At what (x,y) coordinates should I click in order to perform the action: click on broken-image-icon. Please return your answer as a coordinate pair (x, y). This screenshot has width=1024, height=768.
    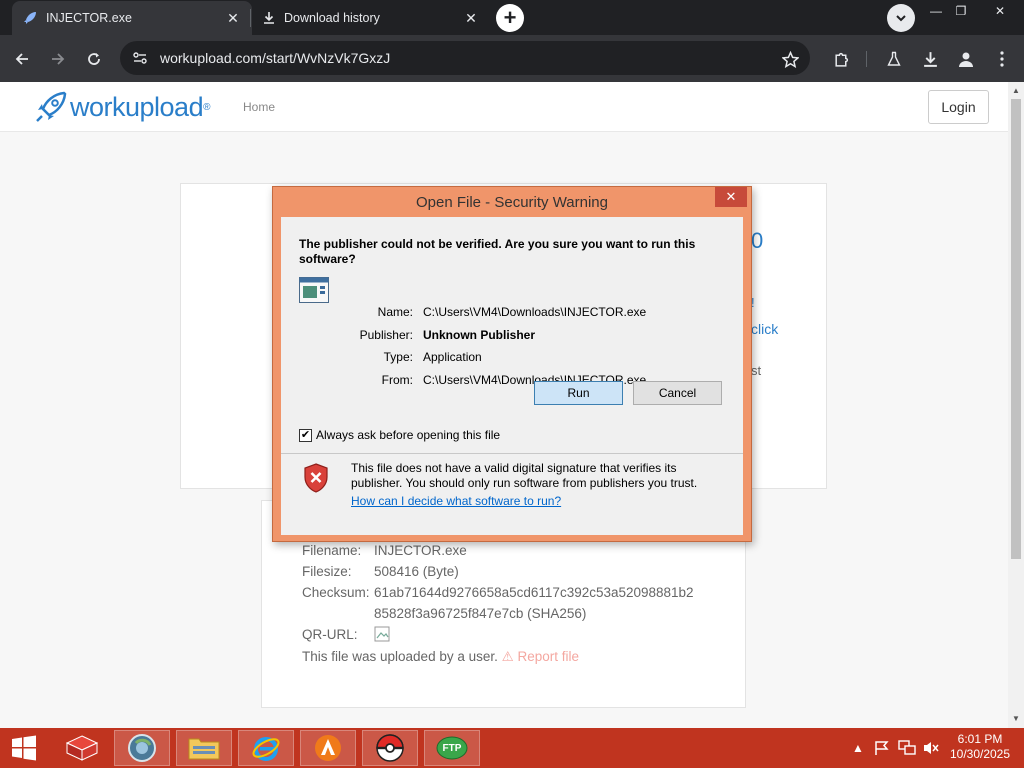
    Looking at the image, I should click on (382, 635).